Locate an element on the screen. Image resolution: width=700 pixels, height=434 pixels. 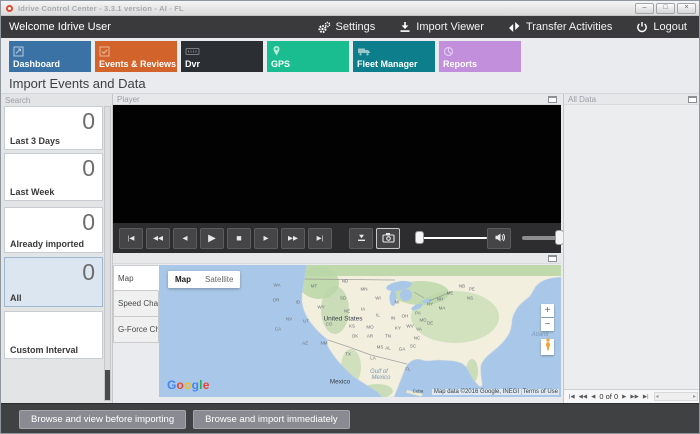
tab-label: GPS is located at coordinates (281, 64).